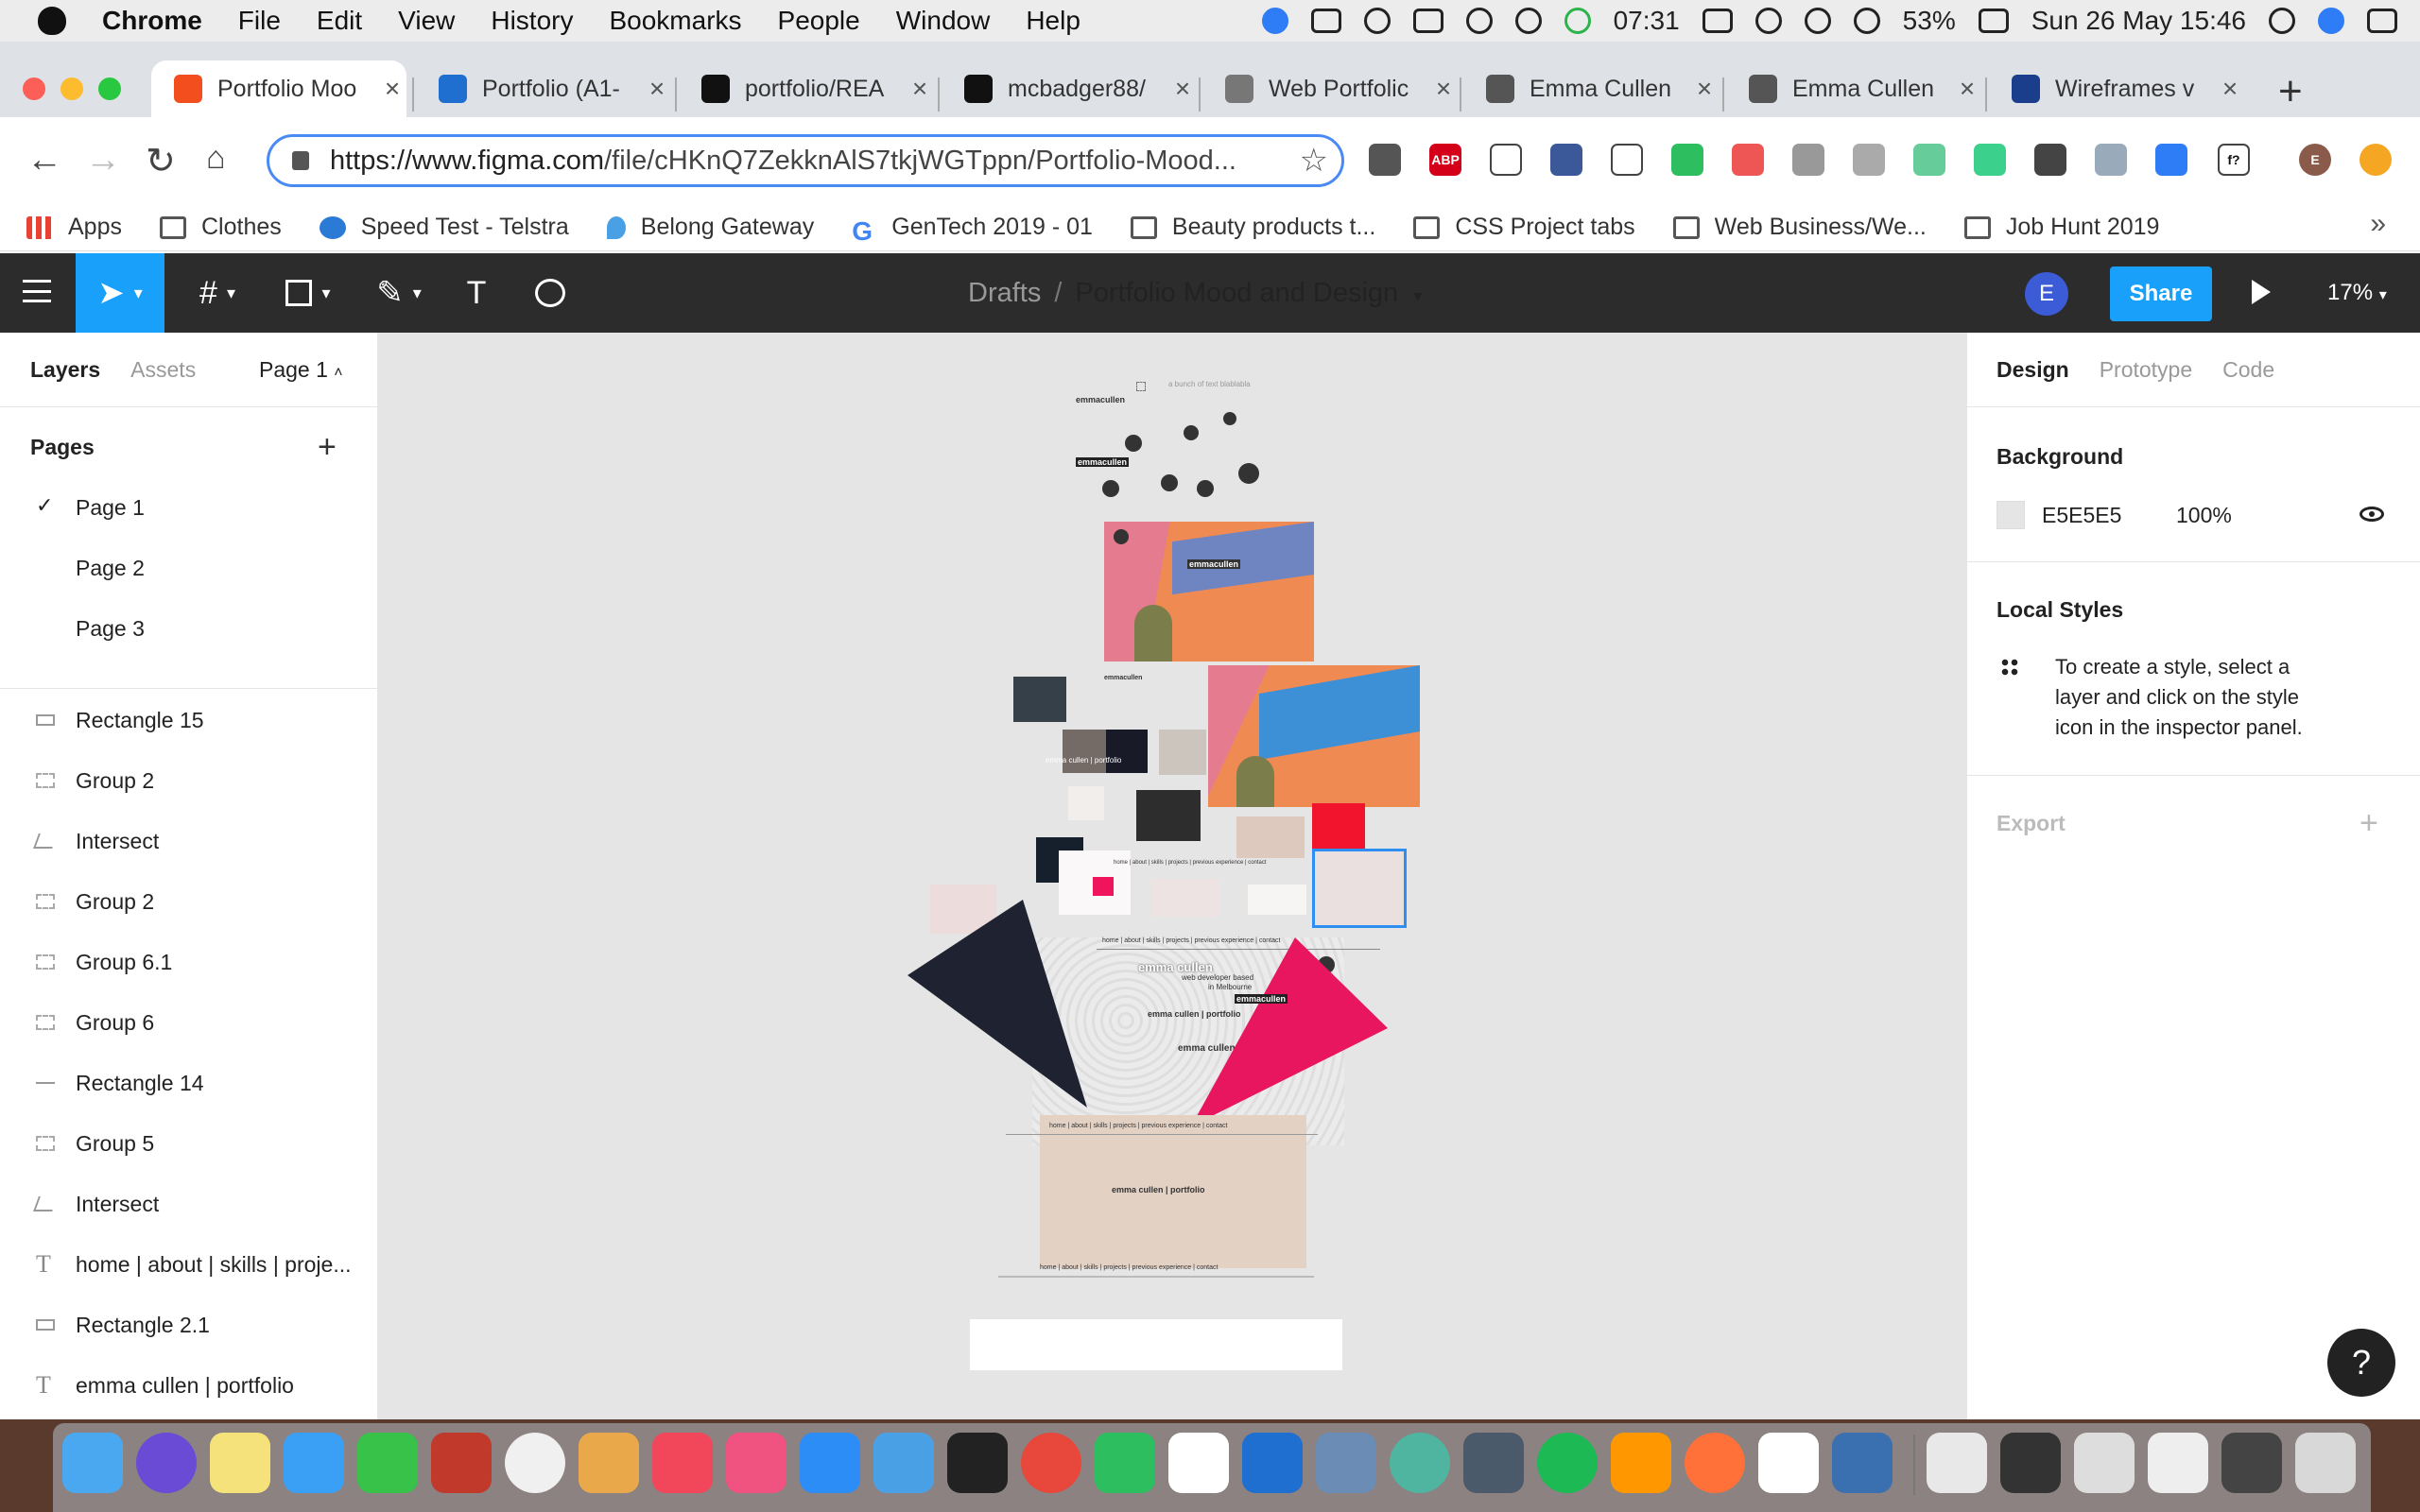 The width and height of the screenshot is (2420, 1512). What do you see at coordinates (2282, 21) in the screenshot?
I see `spotlight-search-icon` at bounding box center [2282, 21].